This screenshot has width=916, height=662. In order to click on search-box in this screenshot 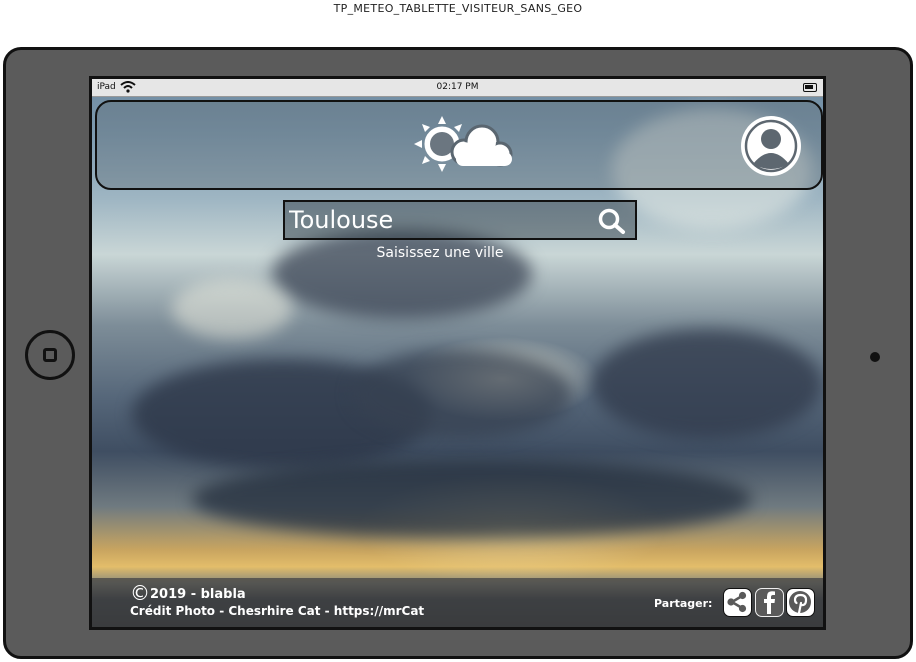, I will do `click(460, 220)`.